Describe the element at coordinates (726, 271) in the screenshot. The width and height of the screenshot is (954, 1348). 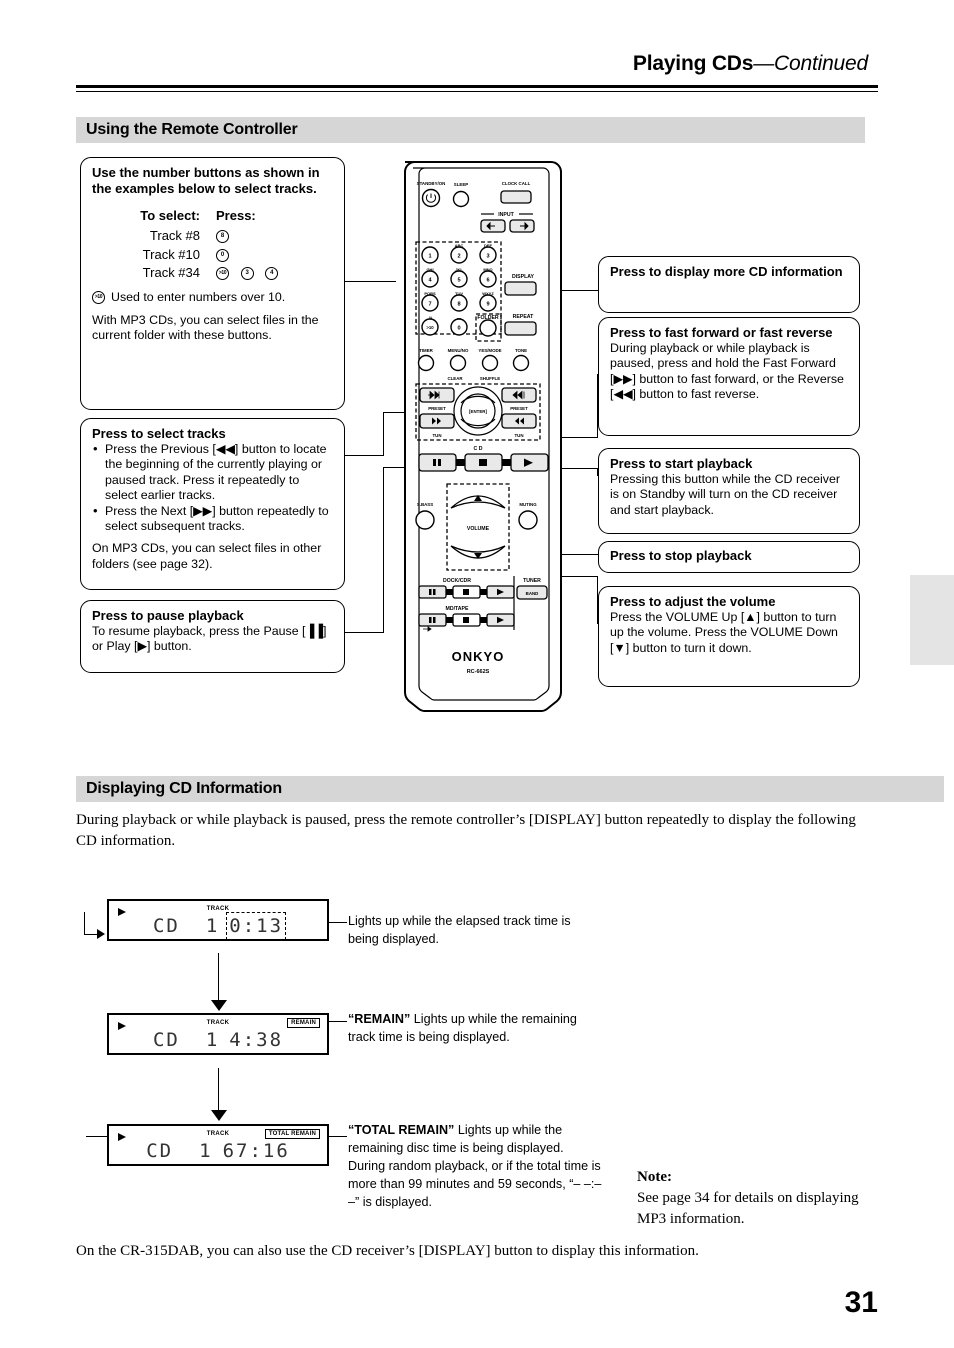
I see `display-info-heading: Press to display more CD information` at that location.